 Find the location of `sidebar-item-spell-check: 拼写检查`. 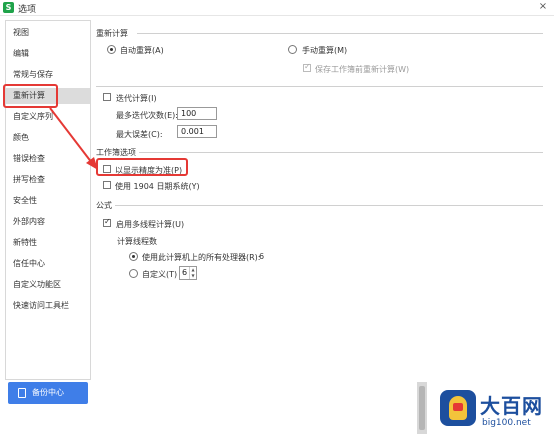

sidebar-item-spell-check: 拼写检查 is located at coordinates (48, 180).